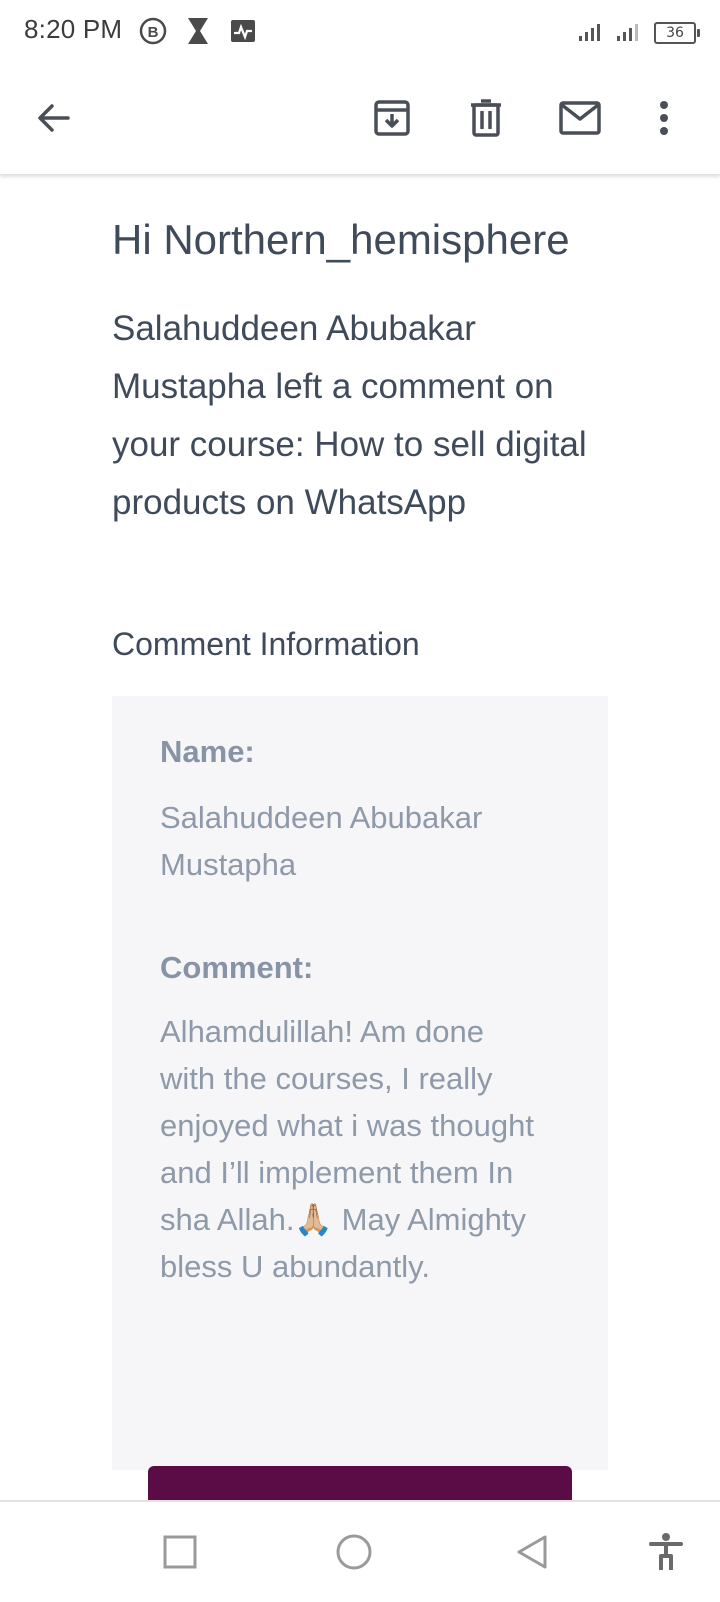 The height and width of the screenshot is (1602, 720). What do you see at coordinates (207, 751) in the screenshot?
I see `name-label: Name:` at bounding box center [207, 751].